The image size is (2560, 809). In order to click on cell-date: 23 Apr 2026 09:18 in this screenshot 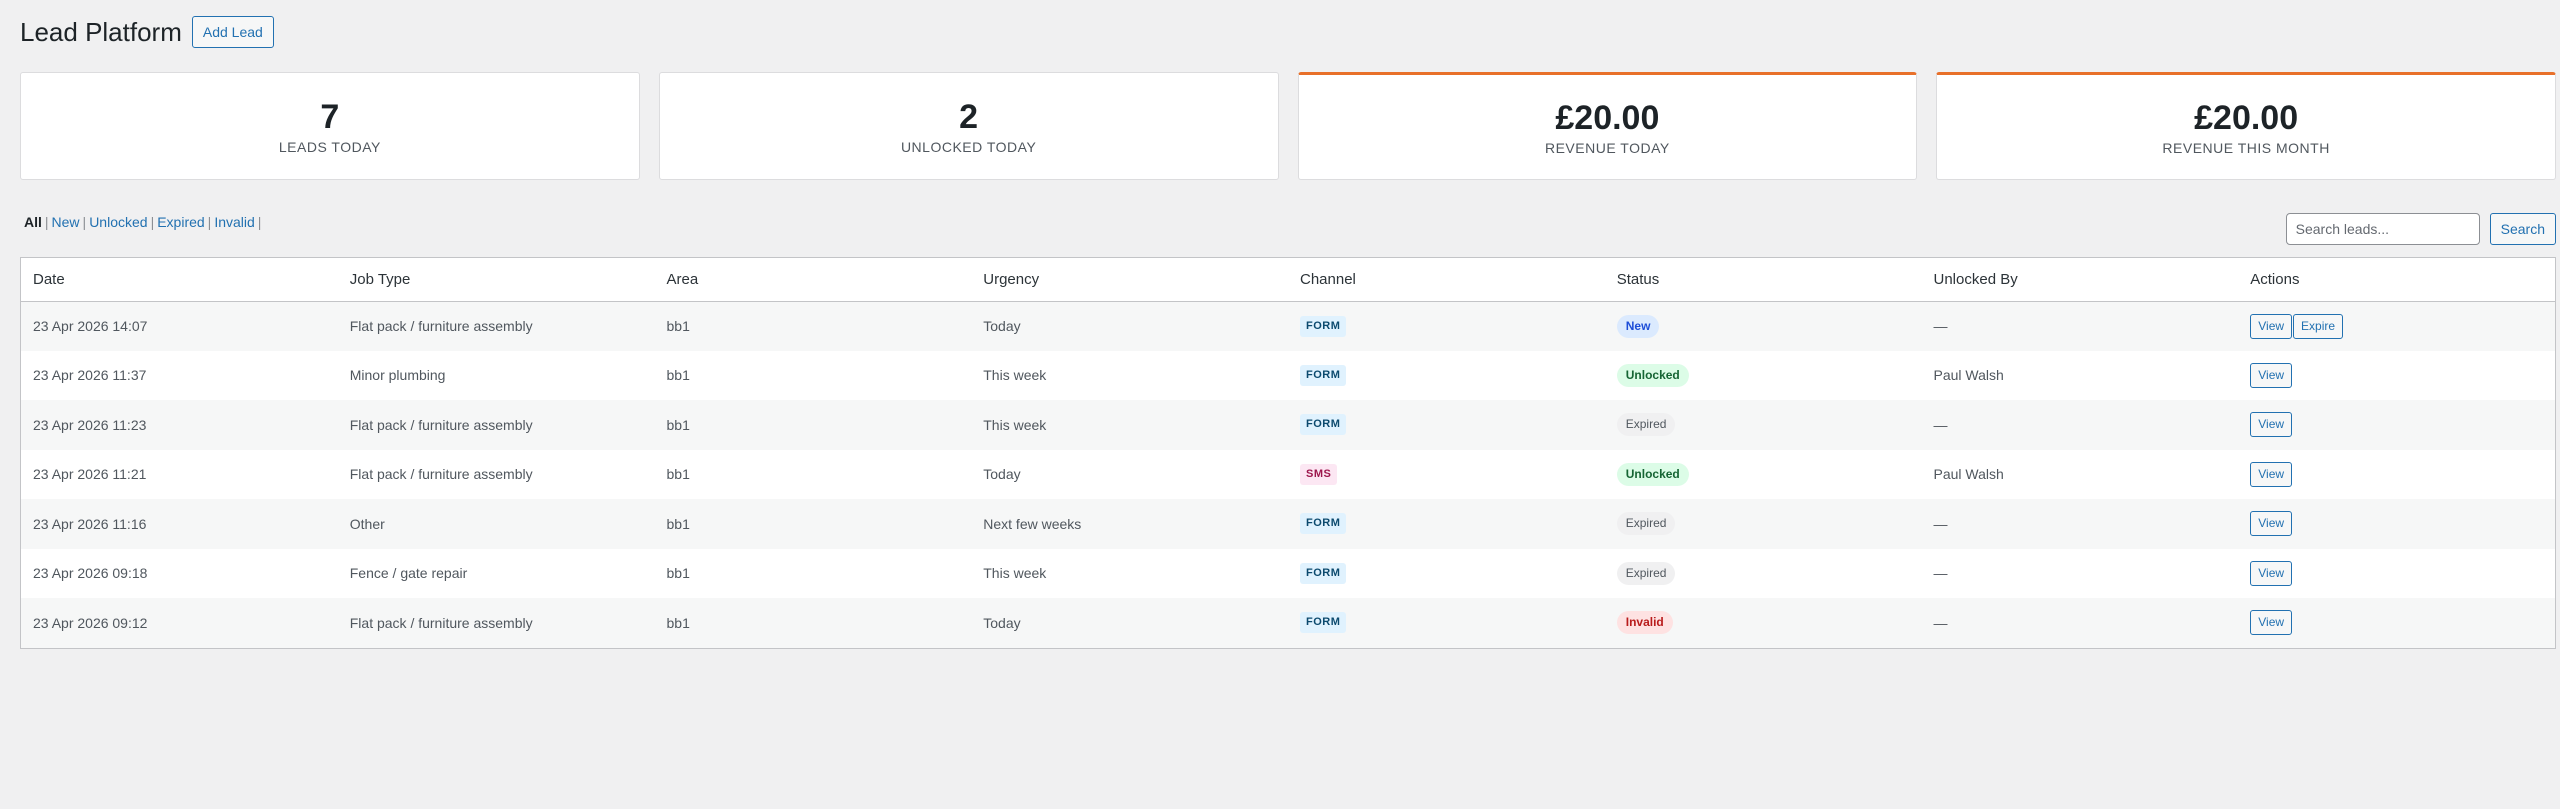, I will do `click(90, 573)`.